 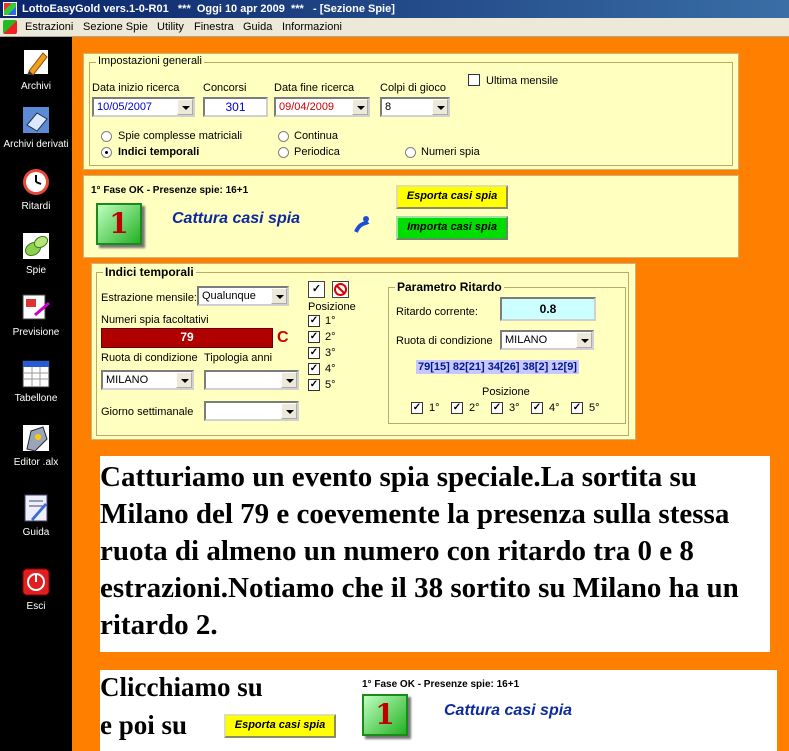 I want to click on app-icon, so click(x=10, y=9).